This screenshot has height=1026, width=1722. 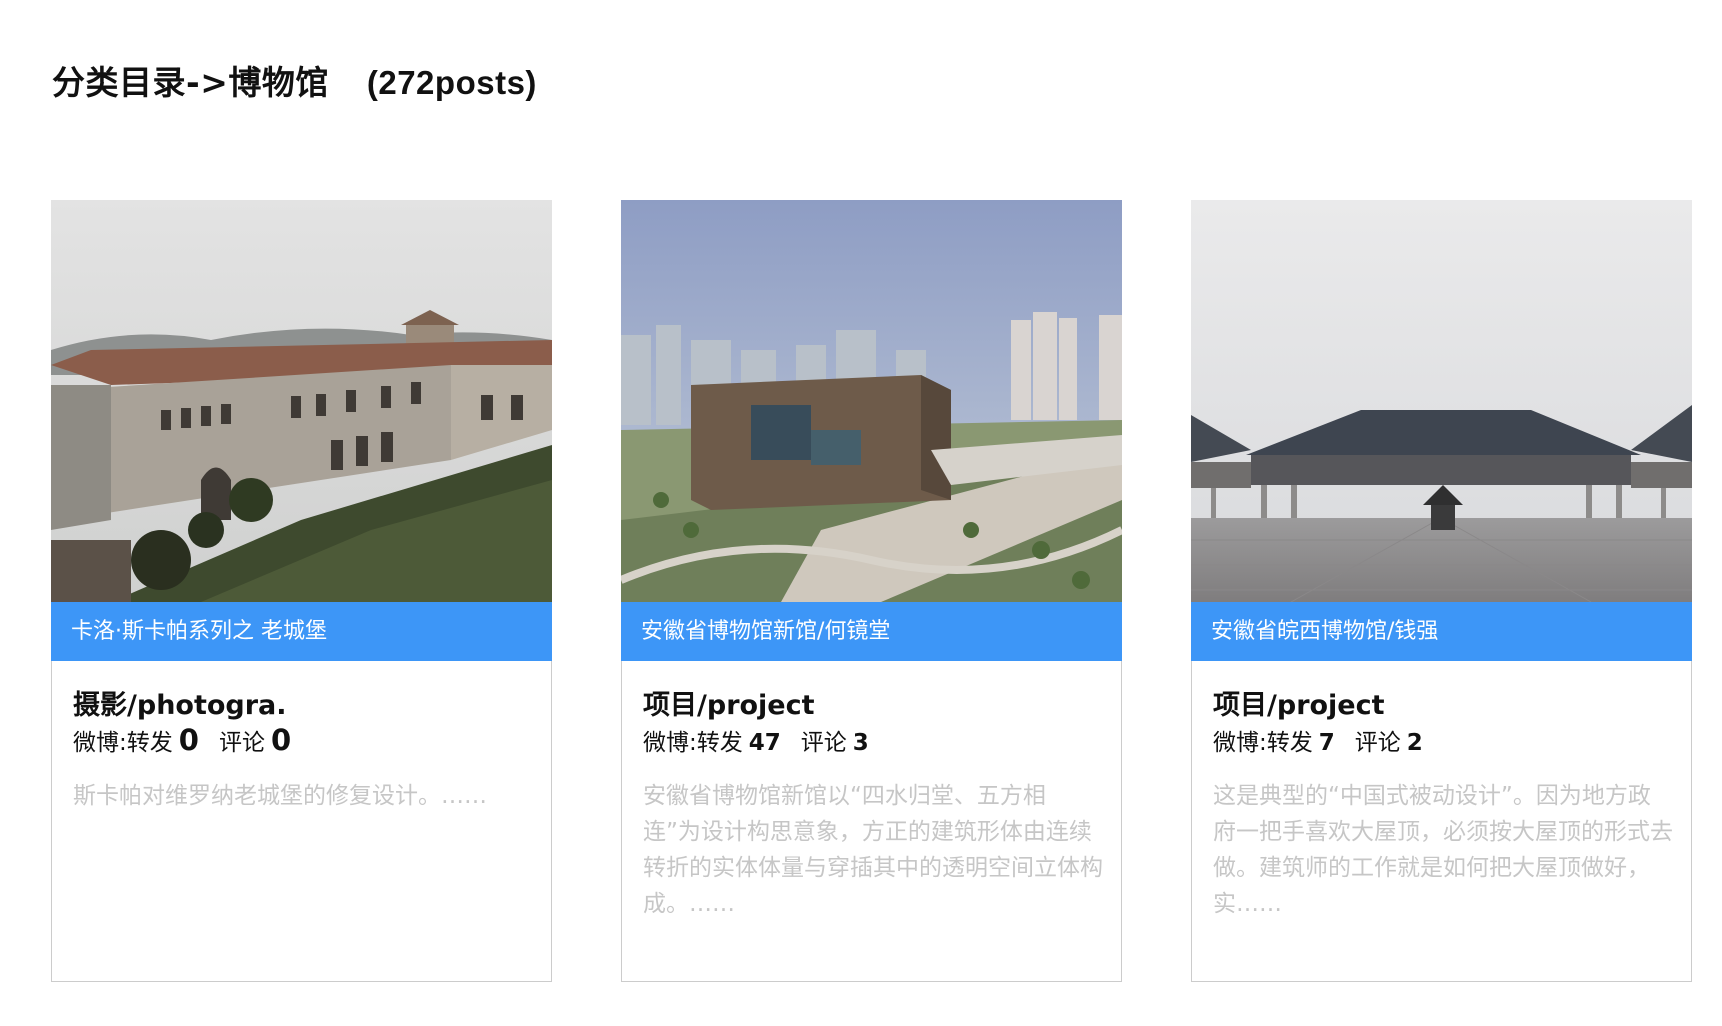 I want to click on courtyard-photo, so click(x=1441, y=401).